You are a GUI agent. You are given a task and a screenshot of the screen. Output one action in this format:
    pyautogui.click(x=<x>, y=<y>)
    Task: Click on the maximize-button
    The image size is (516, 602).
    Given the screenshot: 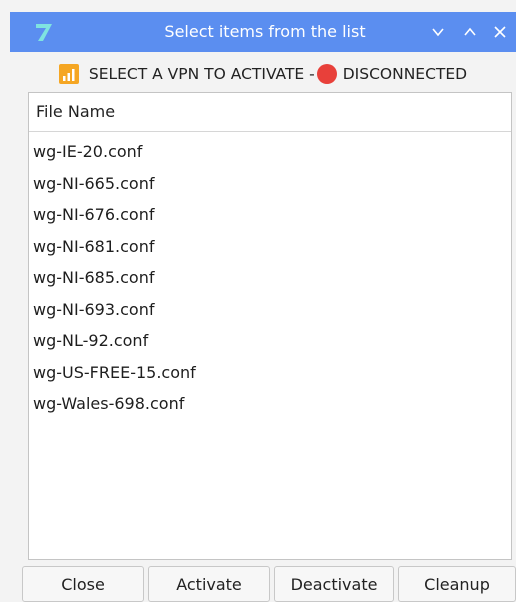 What is the action you would take?
    pyautogui.click(x=470, y=32)
    